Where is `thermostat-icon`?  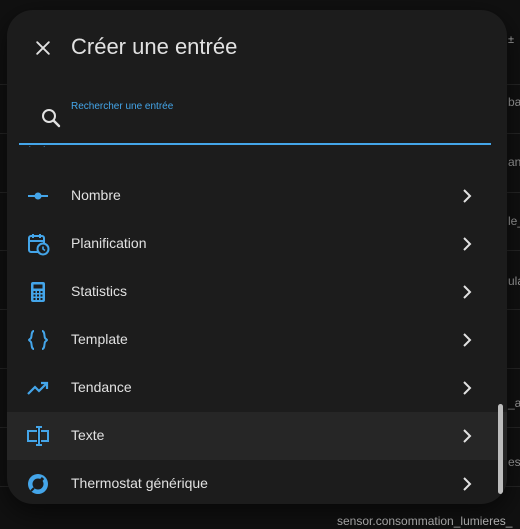
thermostat-icon is located at coordinates (38, 484).